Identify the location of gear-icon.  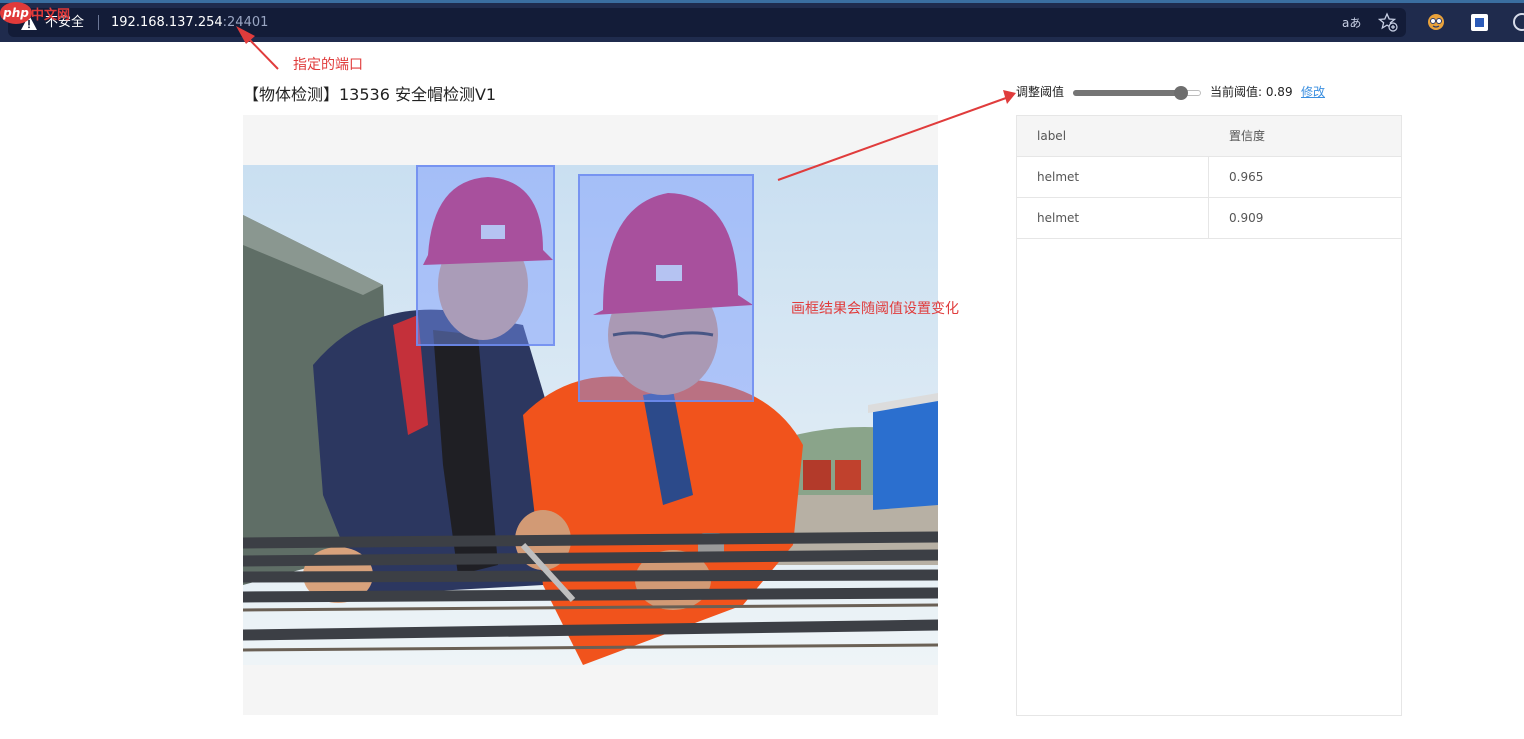
(1518, 22).